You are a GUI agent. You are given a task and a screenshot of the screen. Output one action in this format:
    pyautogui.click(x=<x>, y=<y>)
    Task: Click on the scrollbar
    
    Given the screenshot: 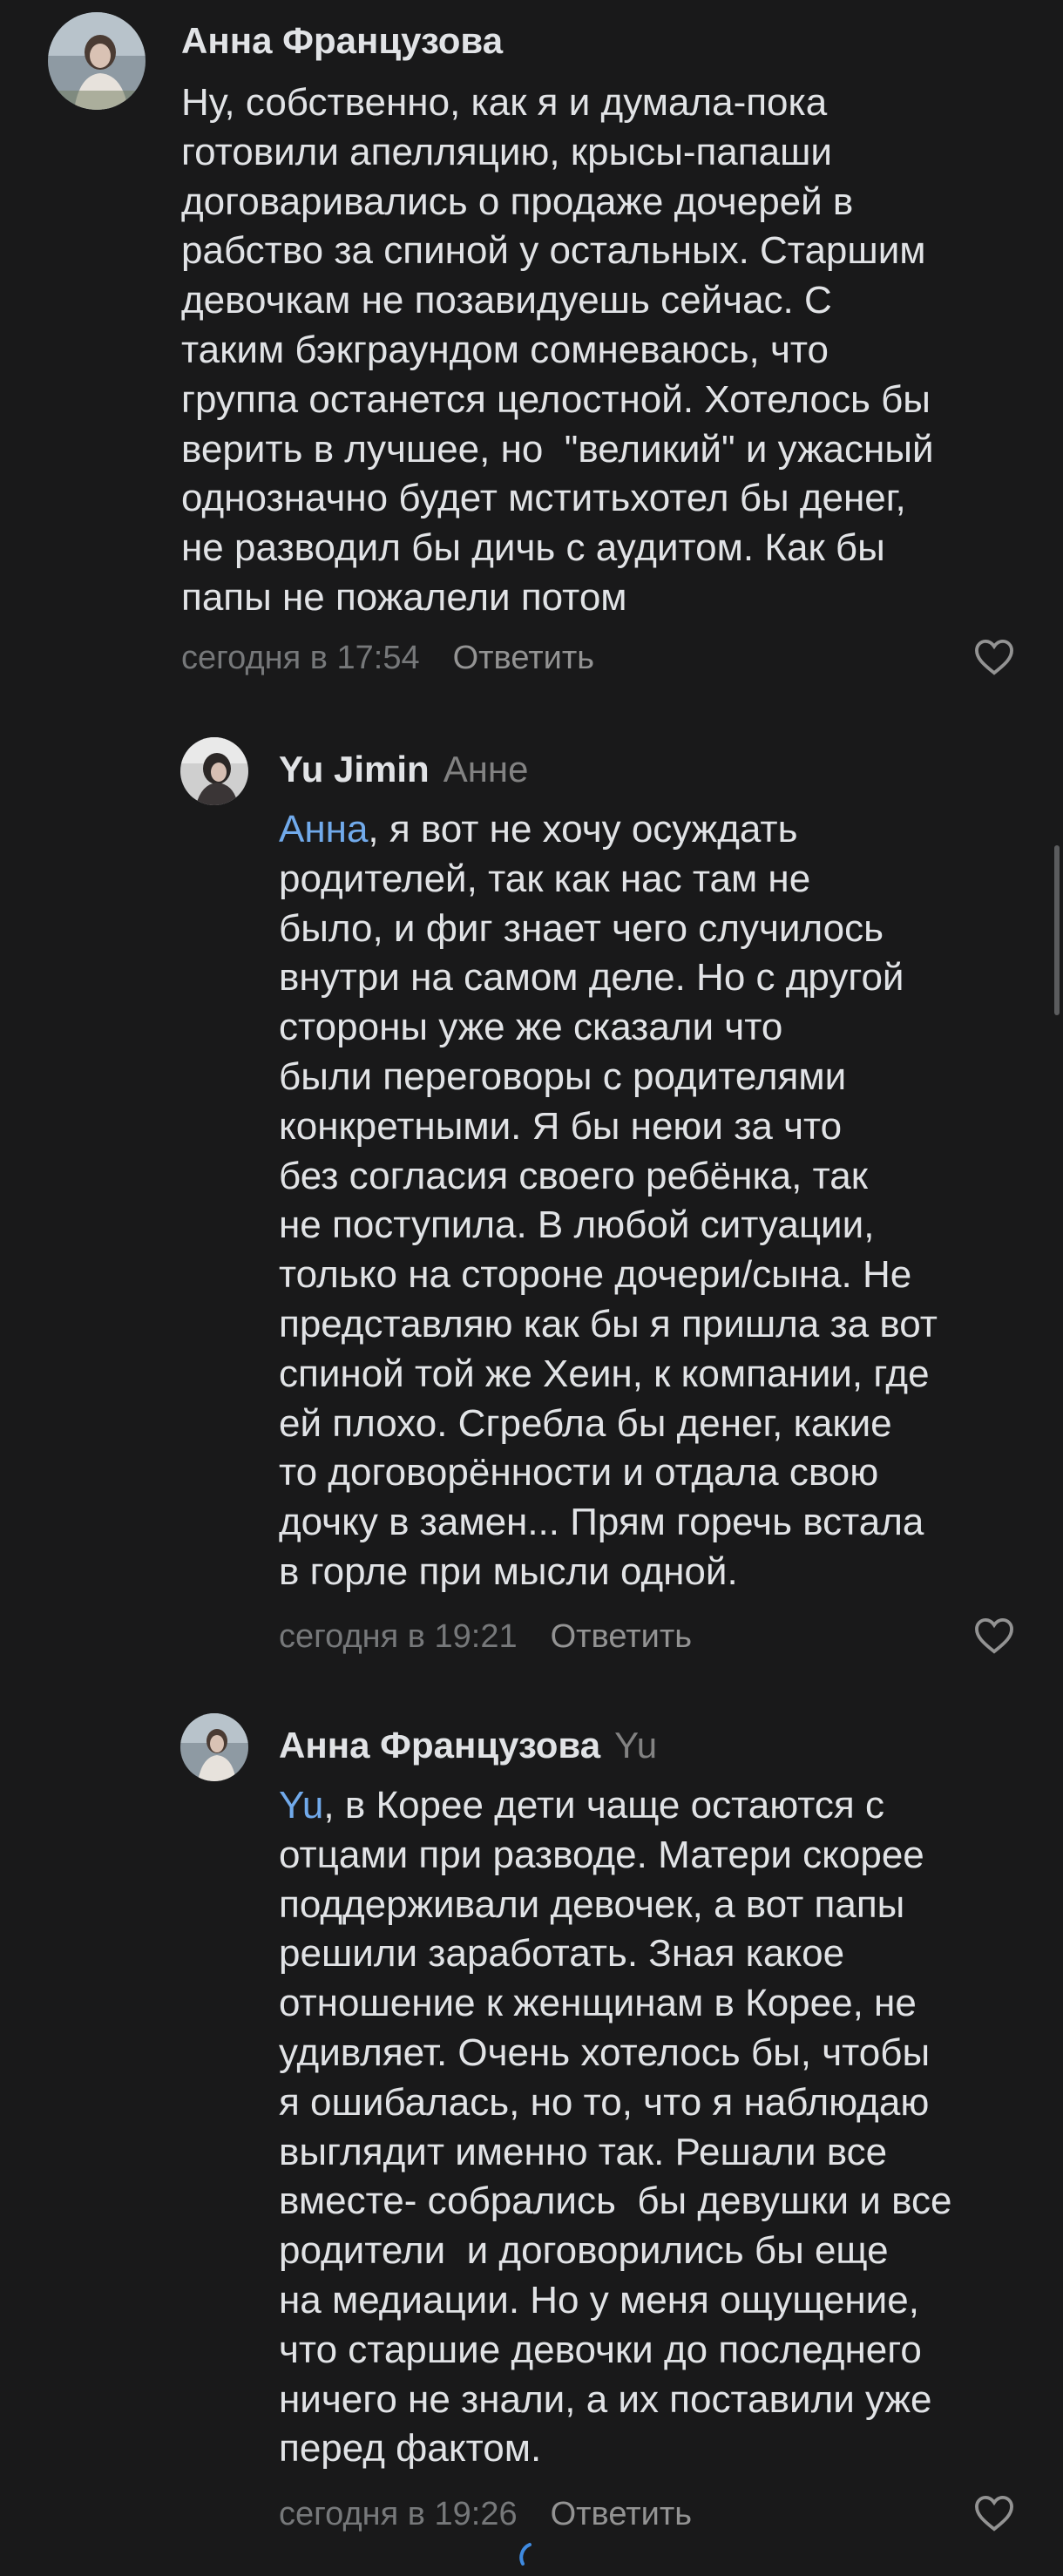 What is the action you would take?
    pyautogui.click(x=1057, y=930)
    